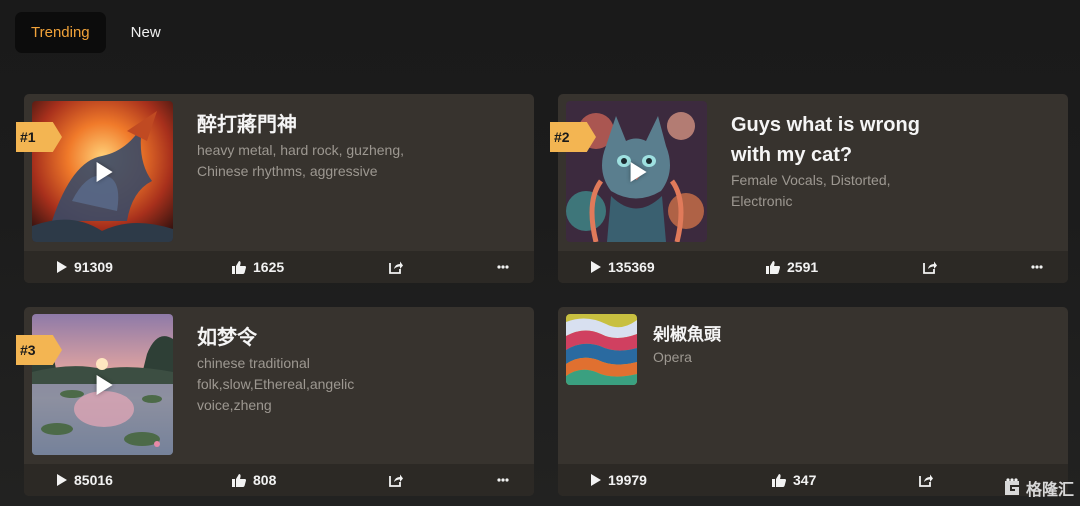 The width and height of the screenshot is (1080, 506). I want to click on likes-value: 2591, so click(803, 267).